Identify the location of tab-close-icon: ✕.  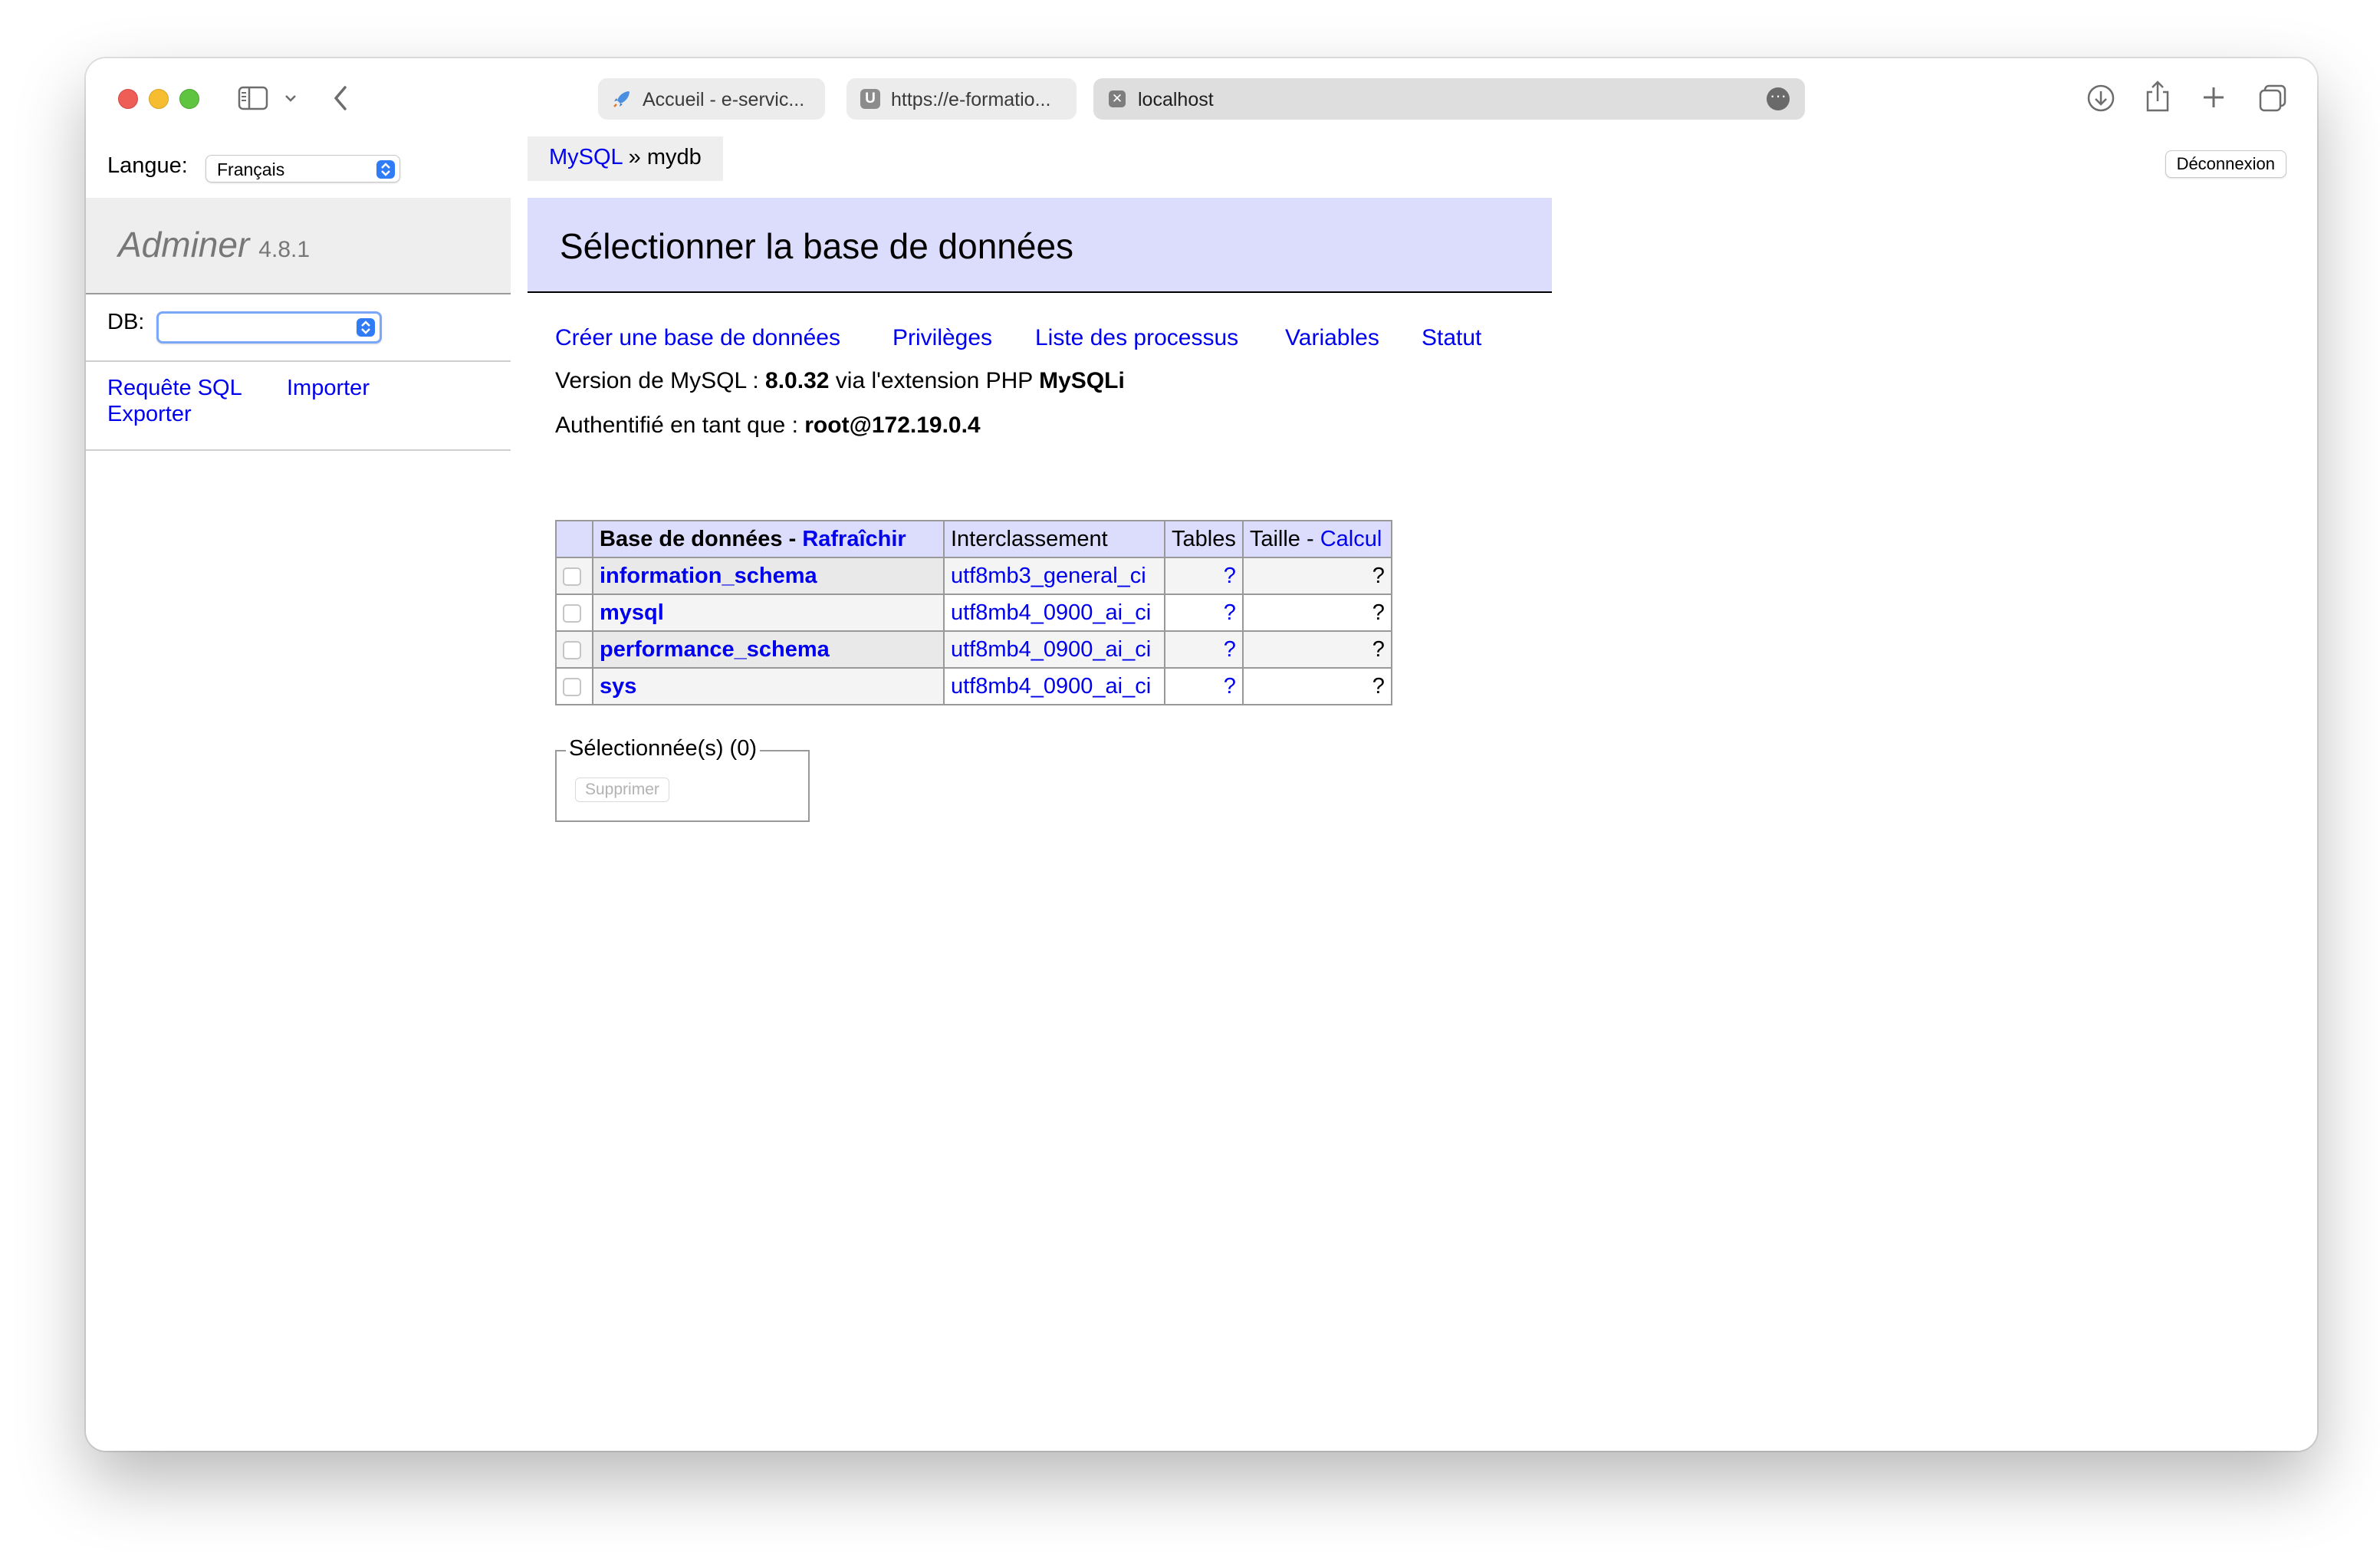
(1117, 99).